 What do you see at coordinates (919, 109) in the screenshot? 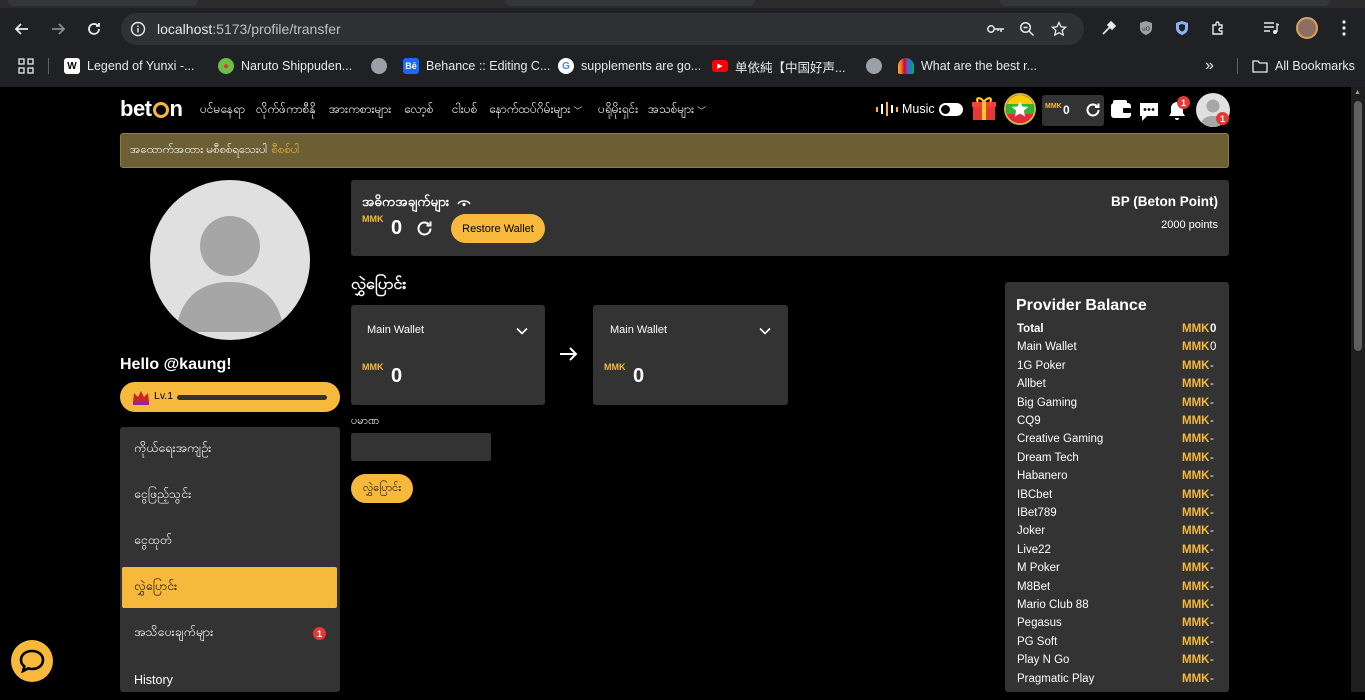
I see `music-toggle: Music` at bounding box center [919, 109].